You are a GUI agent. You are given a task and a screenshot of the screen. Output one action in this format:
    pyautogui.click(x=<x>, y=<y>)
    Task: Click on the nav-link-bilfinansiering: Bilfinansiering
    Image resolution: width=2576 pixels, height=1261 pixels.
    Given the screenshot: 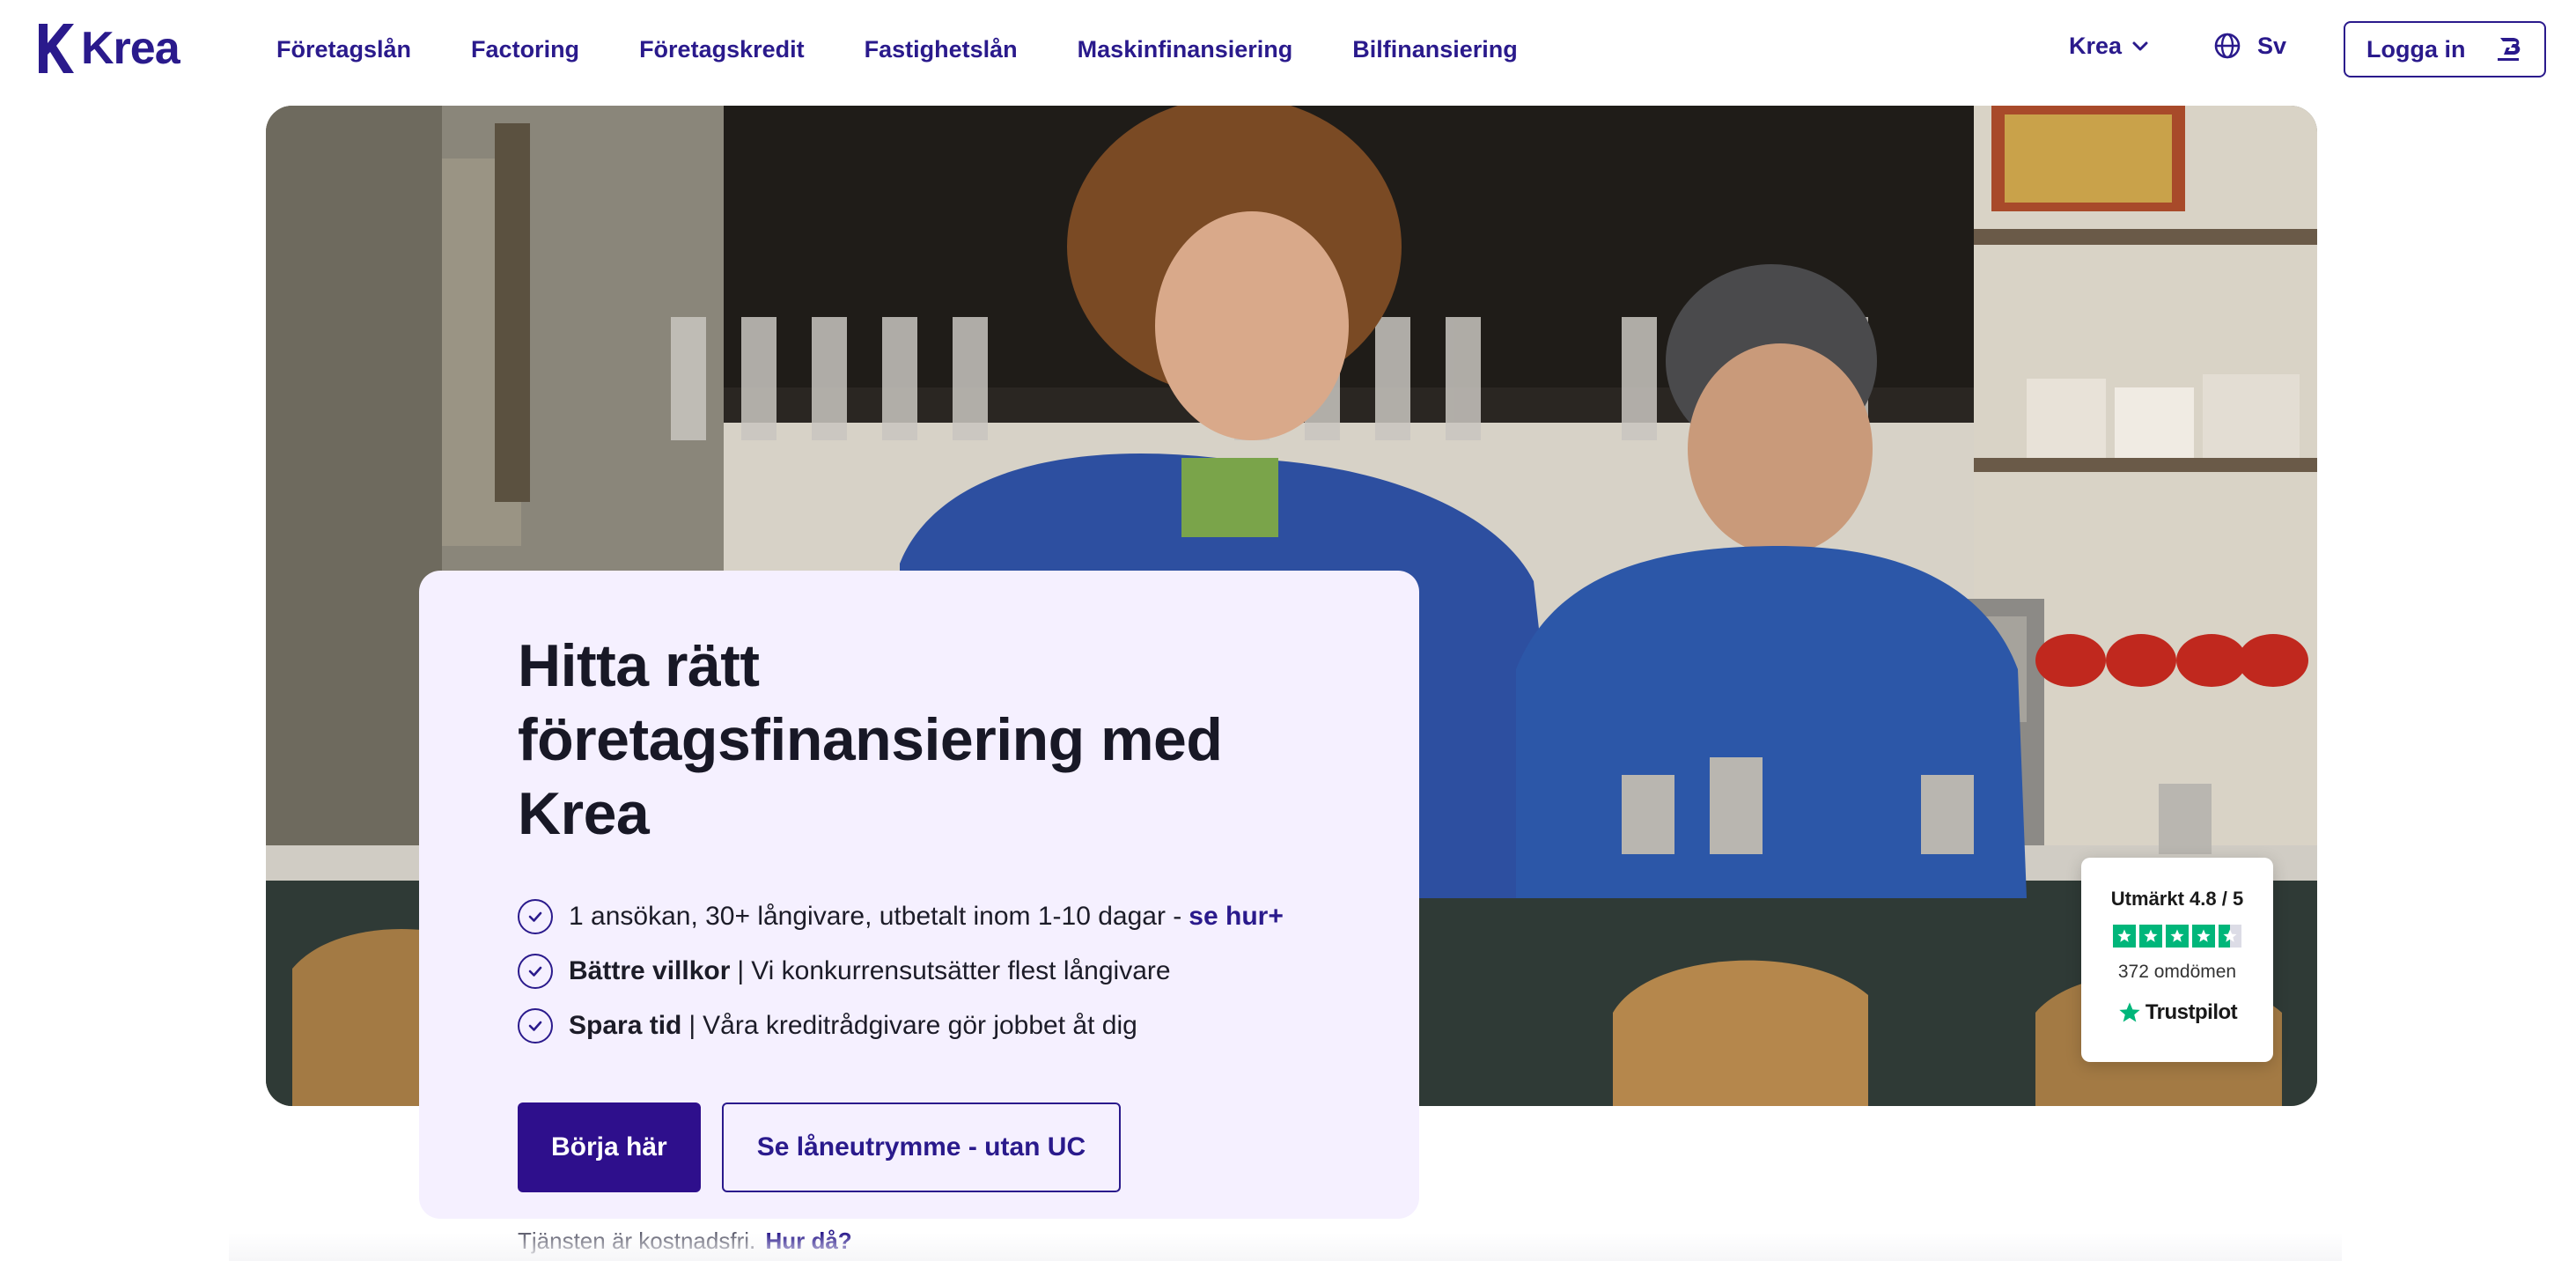 What is the action you would take?
    pyautogui.click(x=1435, y=49)
    